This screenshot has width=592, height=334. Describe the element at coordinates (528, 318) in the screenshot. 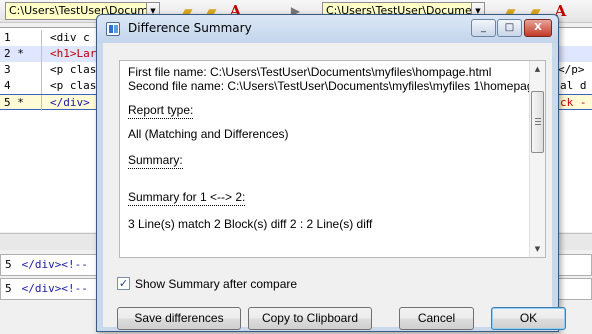

I see `ok-button: OK` at that location.